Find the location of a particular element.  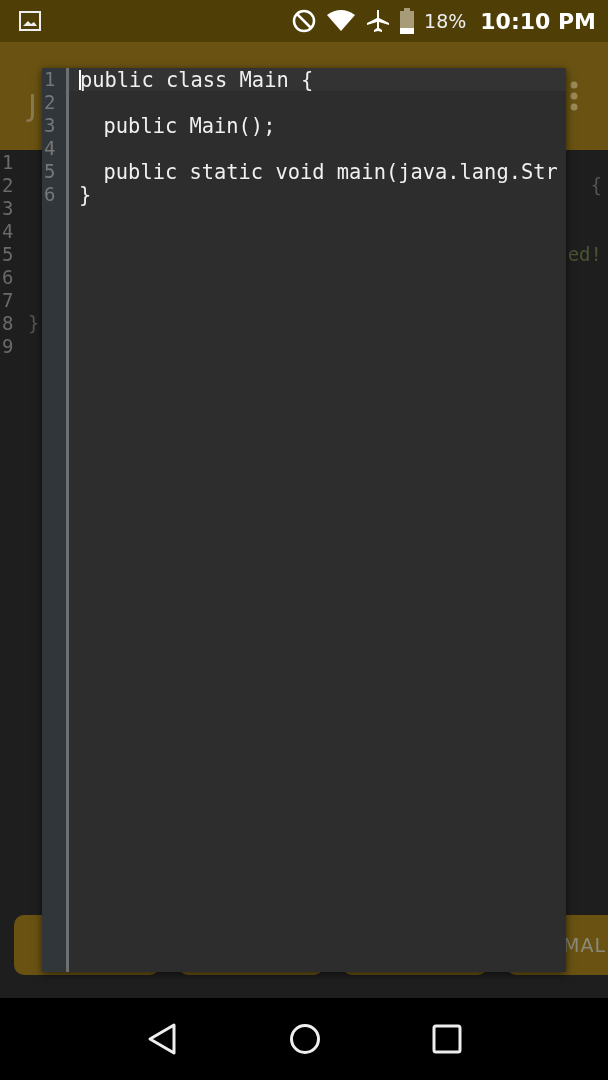

battery-percent: 18% is located at coordinates (445, 21).